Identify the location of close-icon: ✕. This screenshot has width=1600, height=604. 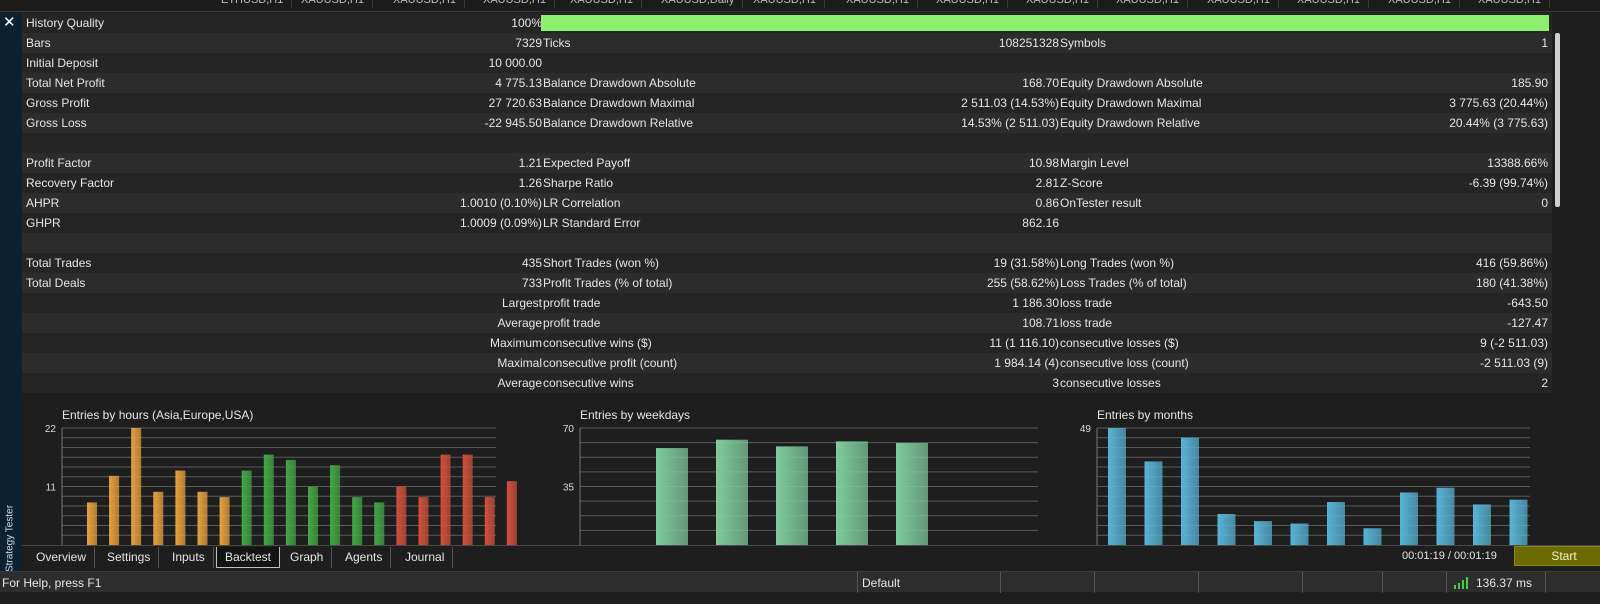
(9, 23).